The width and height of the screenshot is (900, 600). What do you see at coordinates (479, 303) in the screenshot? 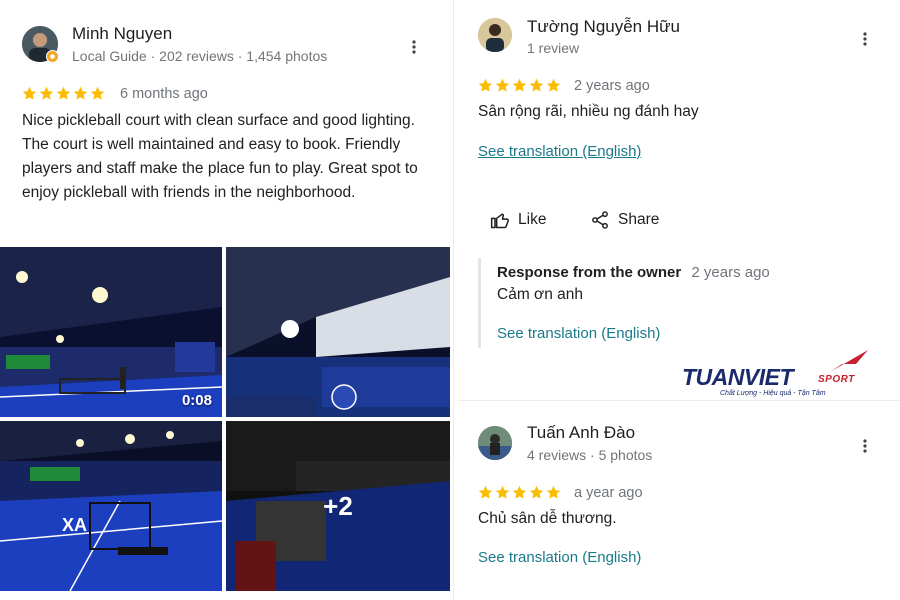
I see `owner-response-indicator` at bounding box center [479, 303].